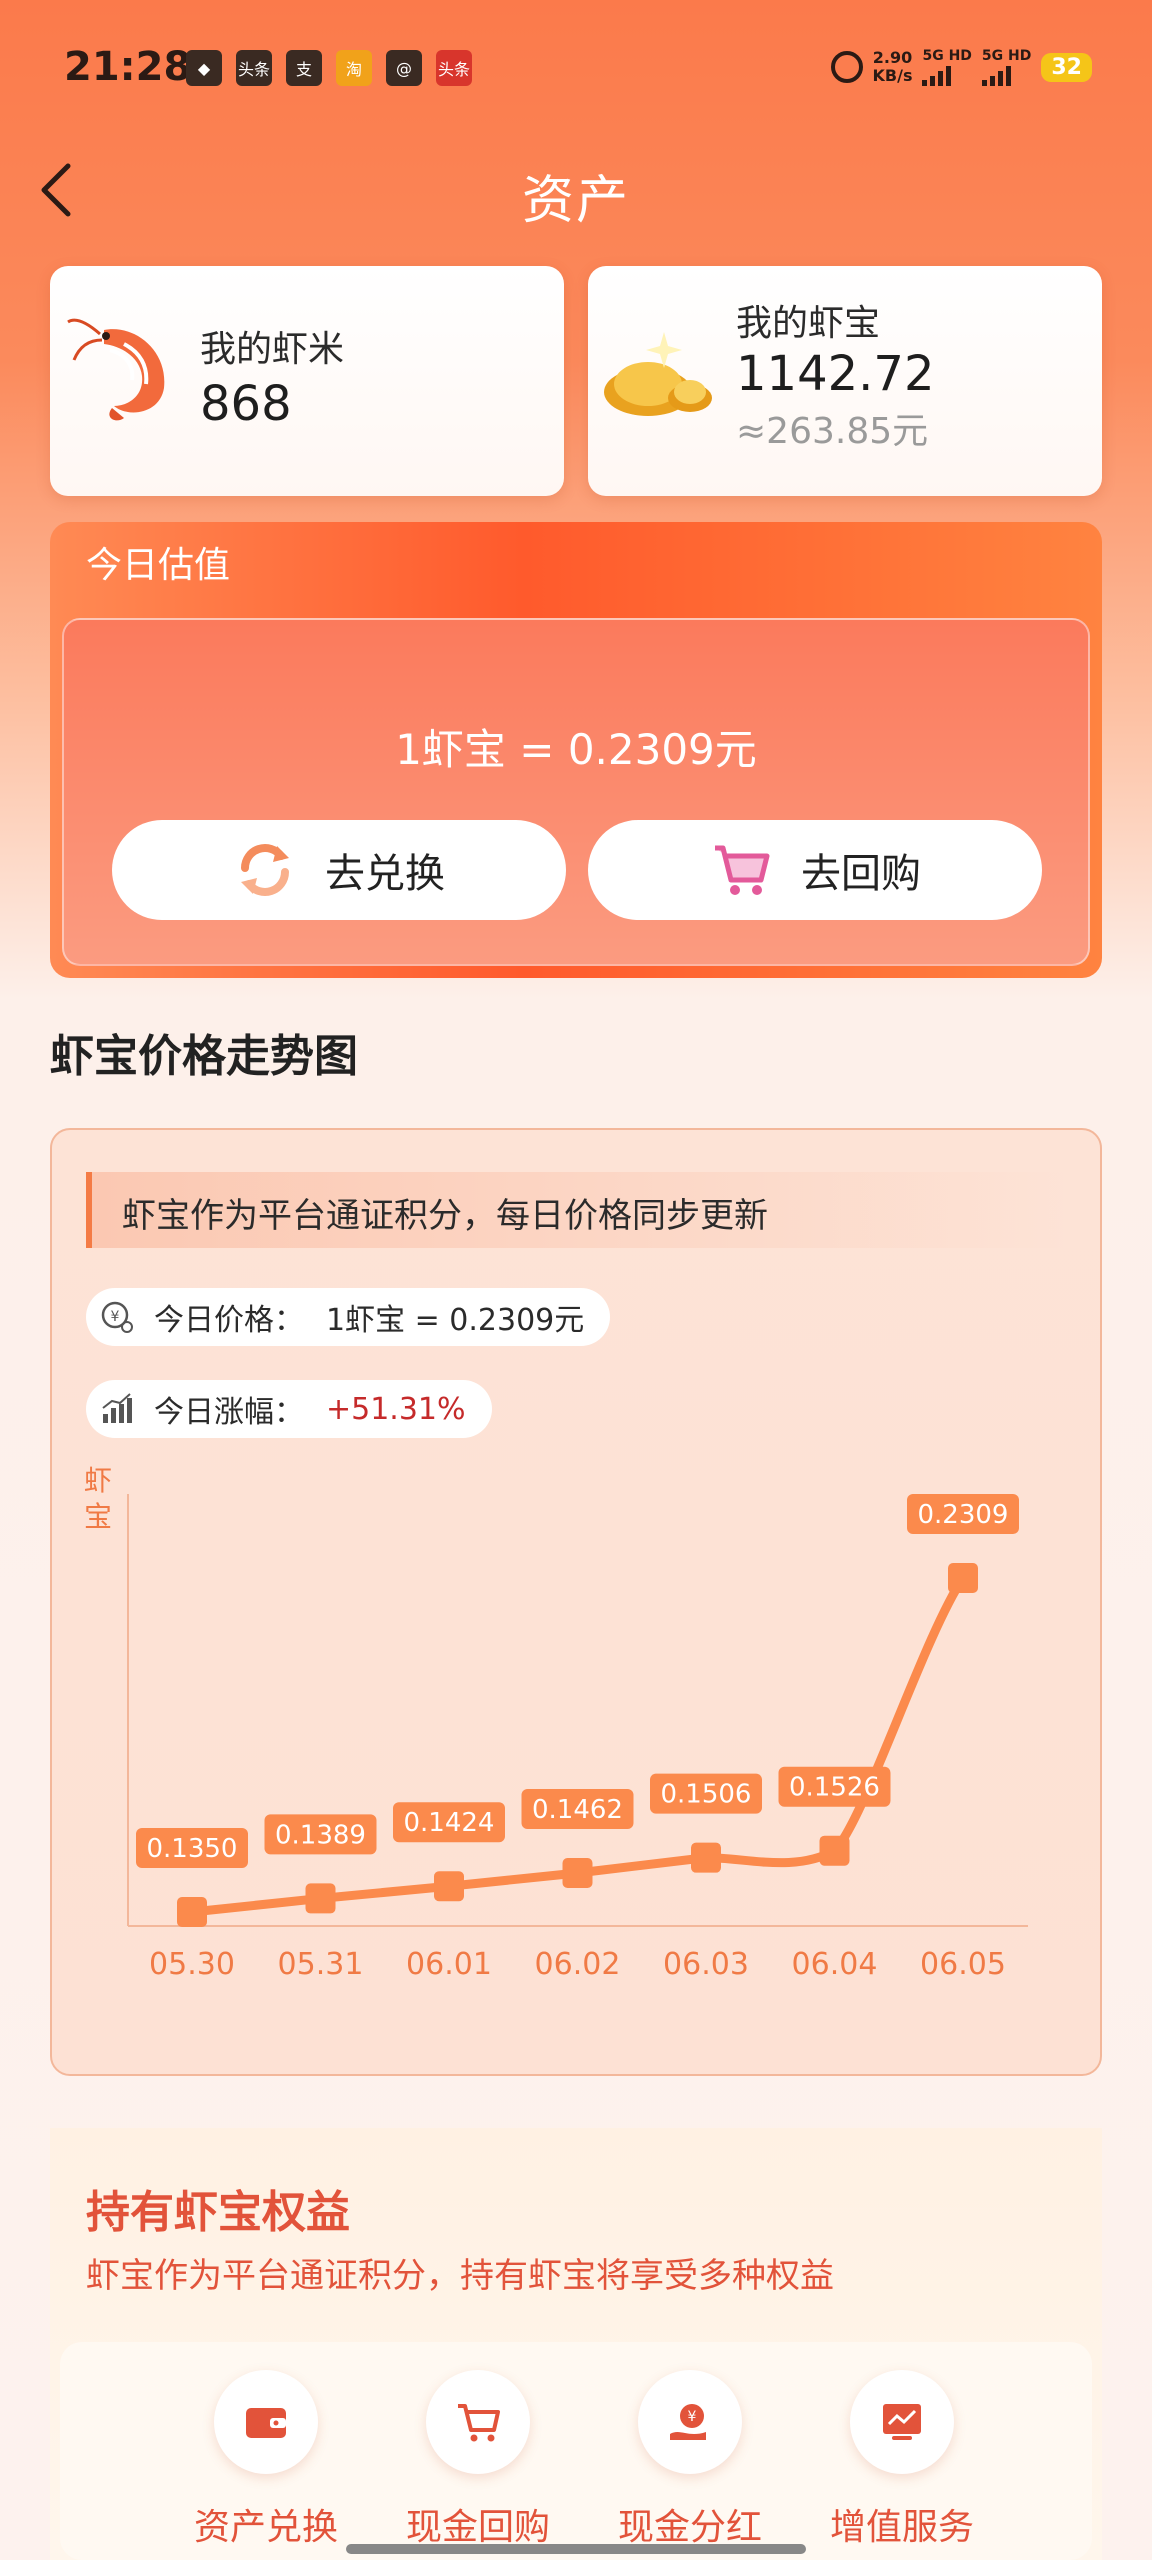 This screenshot has width=1152, height=2560. Describe the element at coordinates (706, 1795) in the screenshot. I see `data-label: 0.1506` at that location.